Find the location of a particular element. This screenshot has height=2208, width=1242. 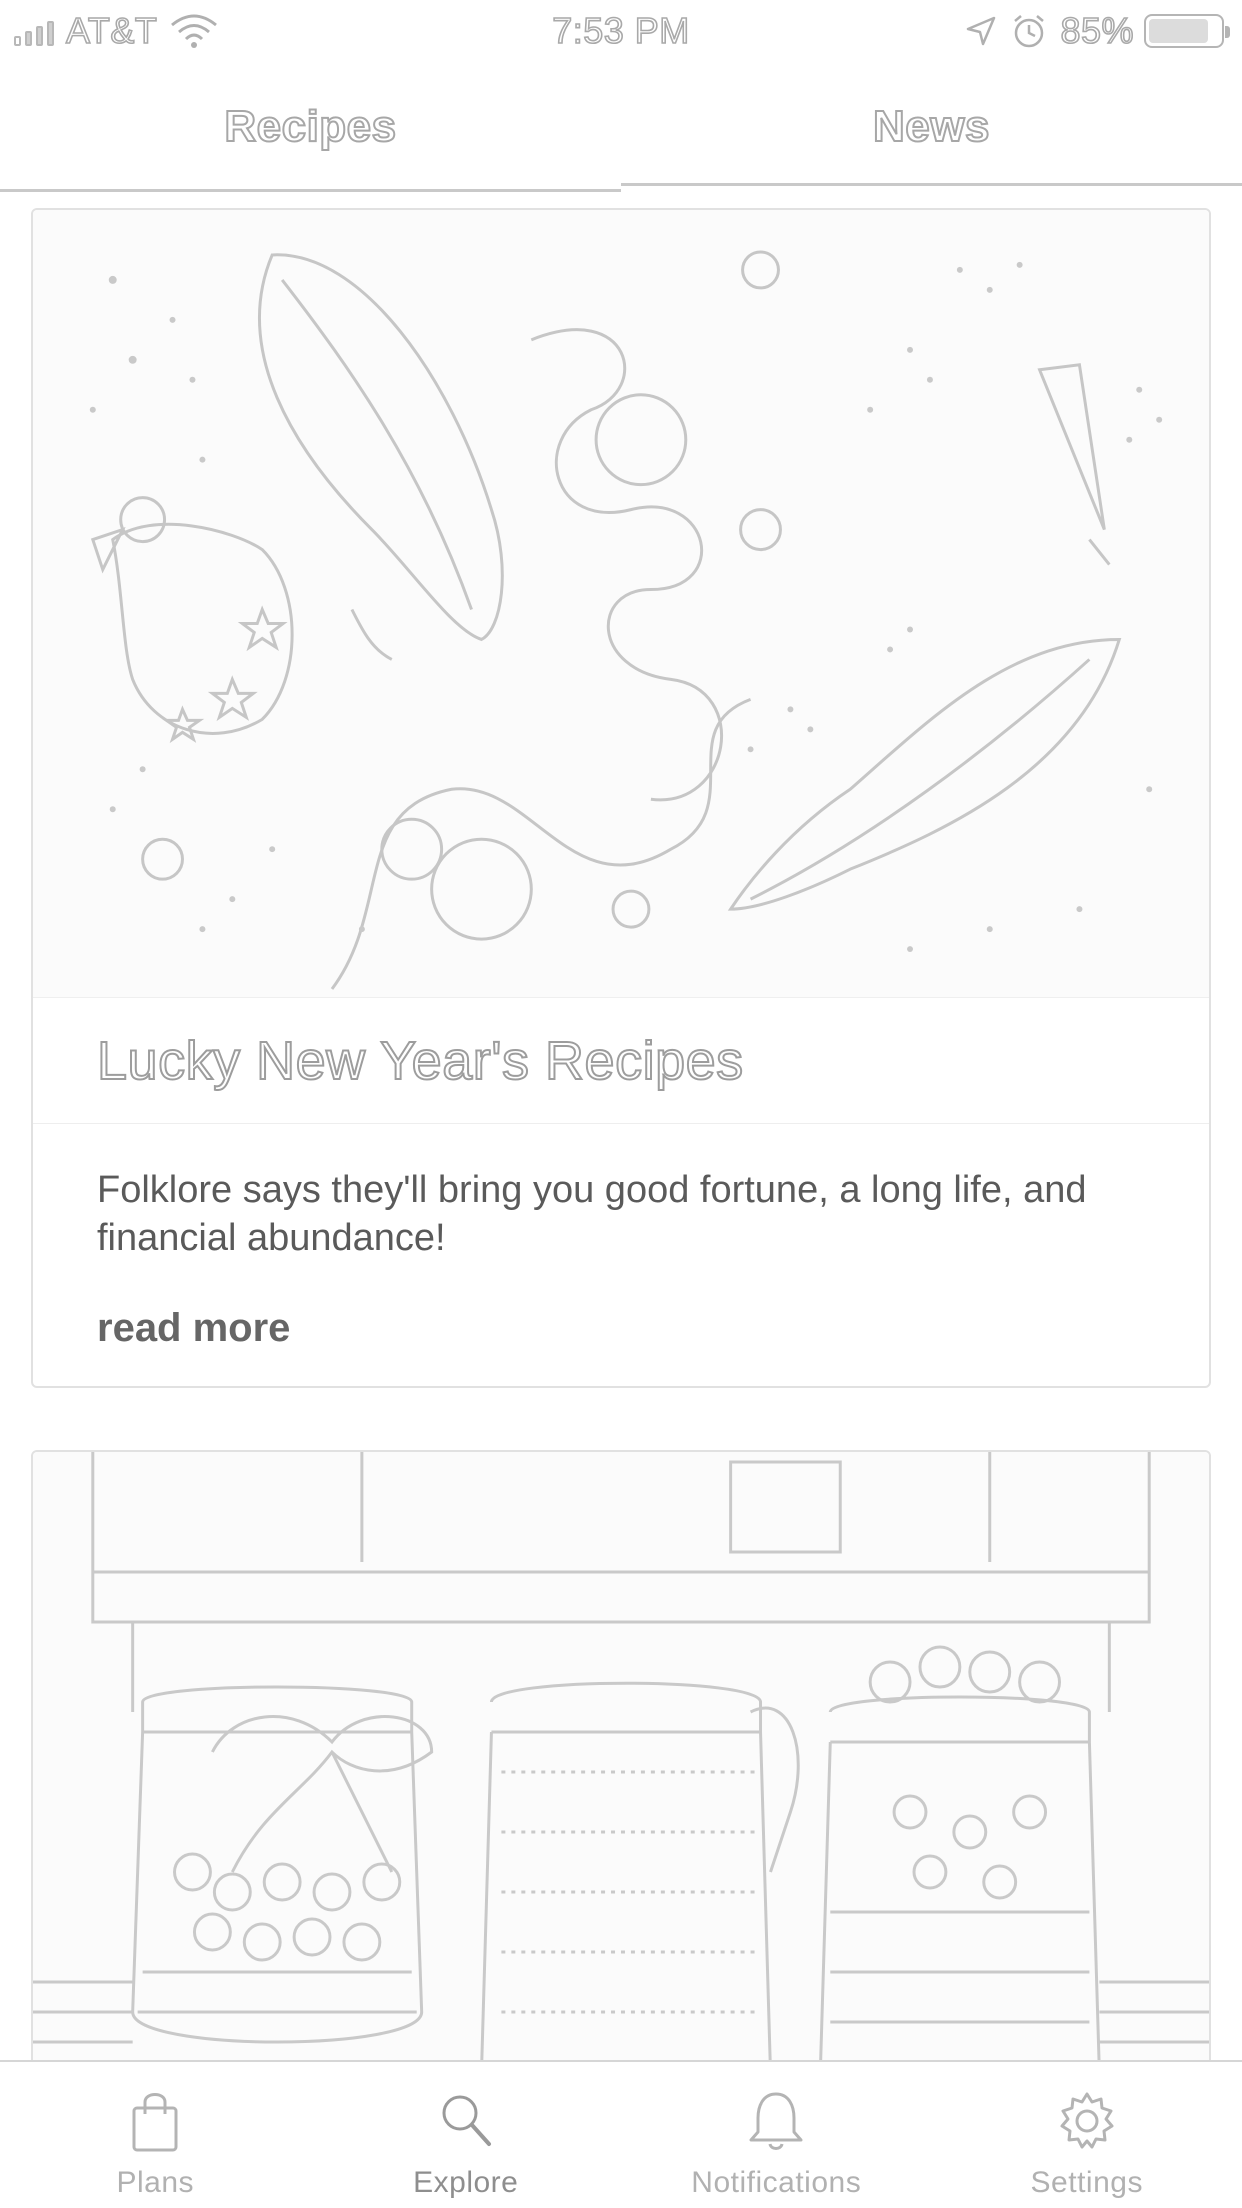

status-bar: AT&T 7:53 PM 85% is located at coordinates (621, 31).